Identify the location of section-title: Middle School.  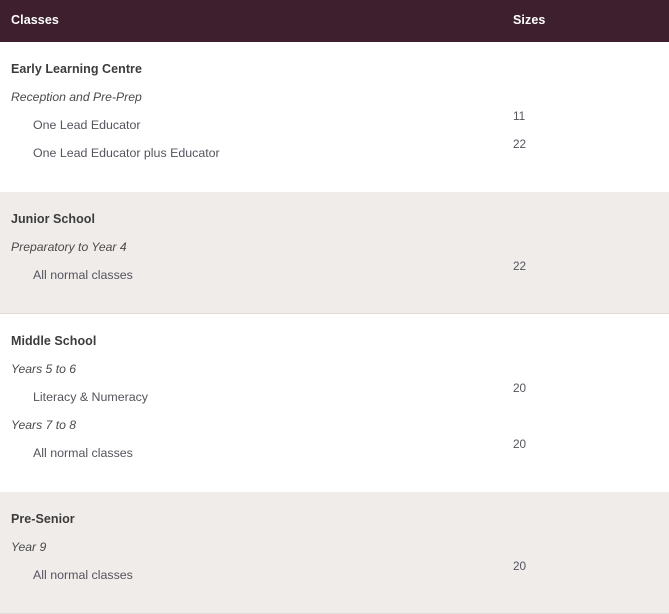
(54, 341).